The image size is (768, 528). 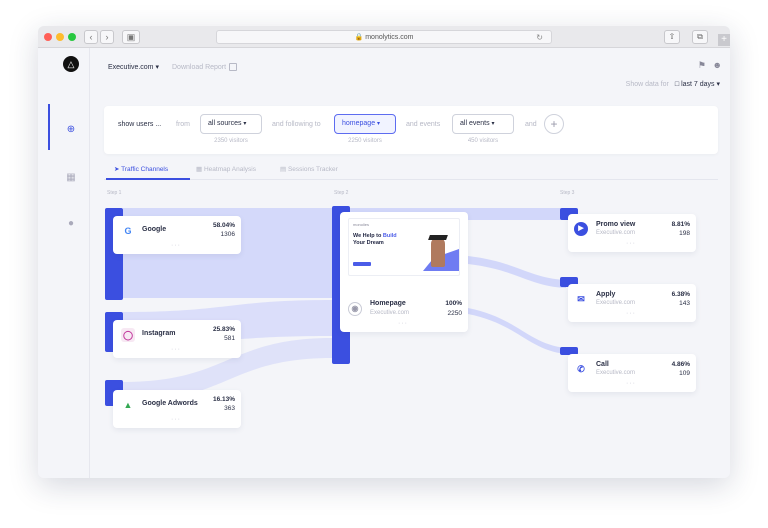 I want to click on phone-icon: ✆, so click(x=581, y=369).